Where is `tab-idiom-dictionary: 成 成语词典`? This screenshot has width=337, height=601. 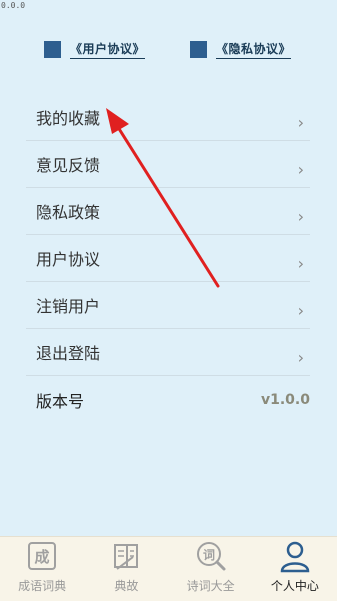
tab-idiom-dictionary: 成 成语词典 is located at coordinates (42, 569).